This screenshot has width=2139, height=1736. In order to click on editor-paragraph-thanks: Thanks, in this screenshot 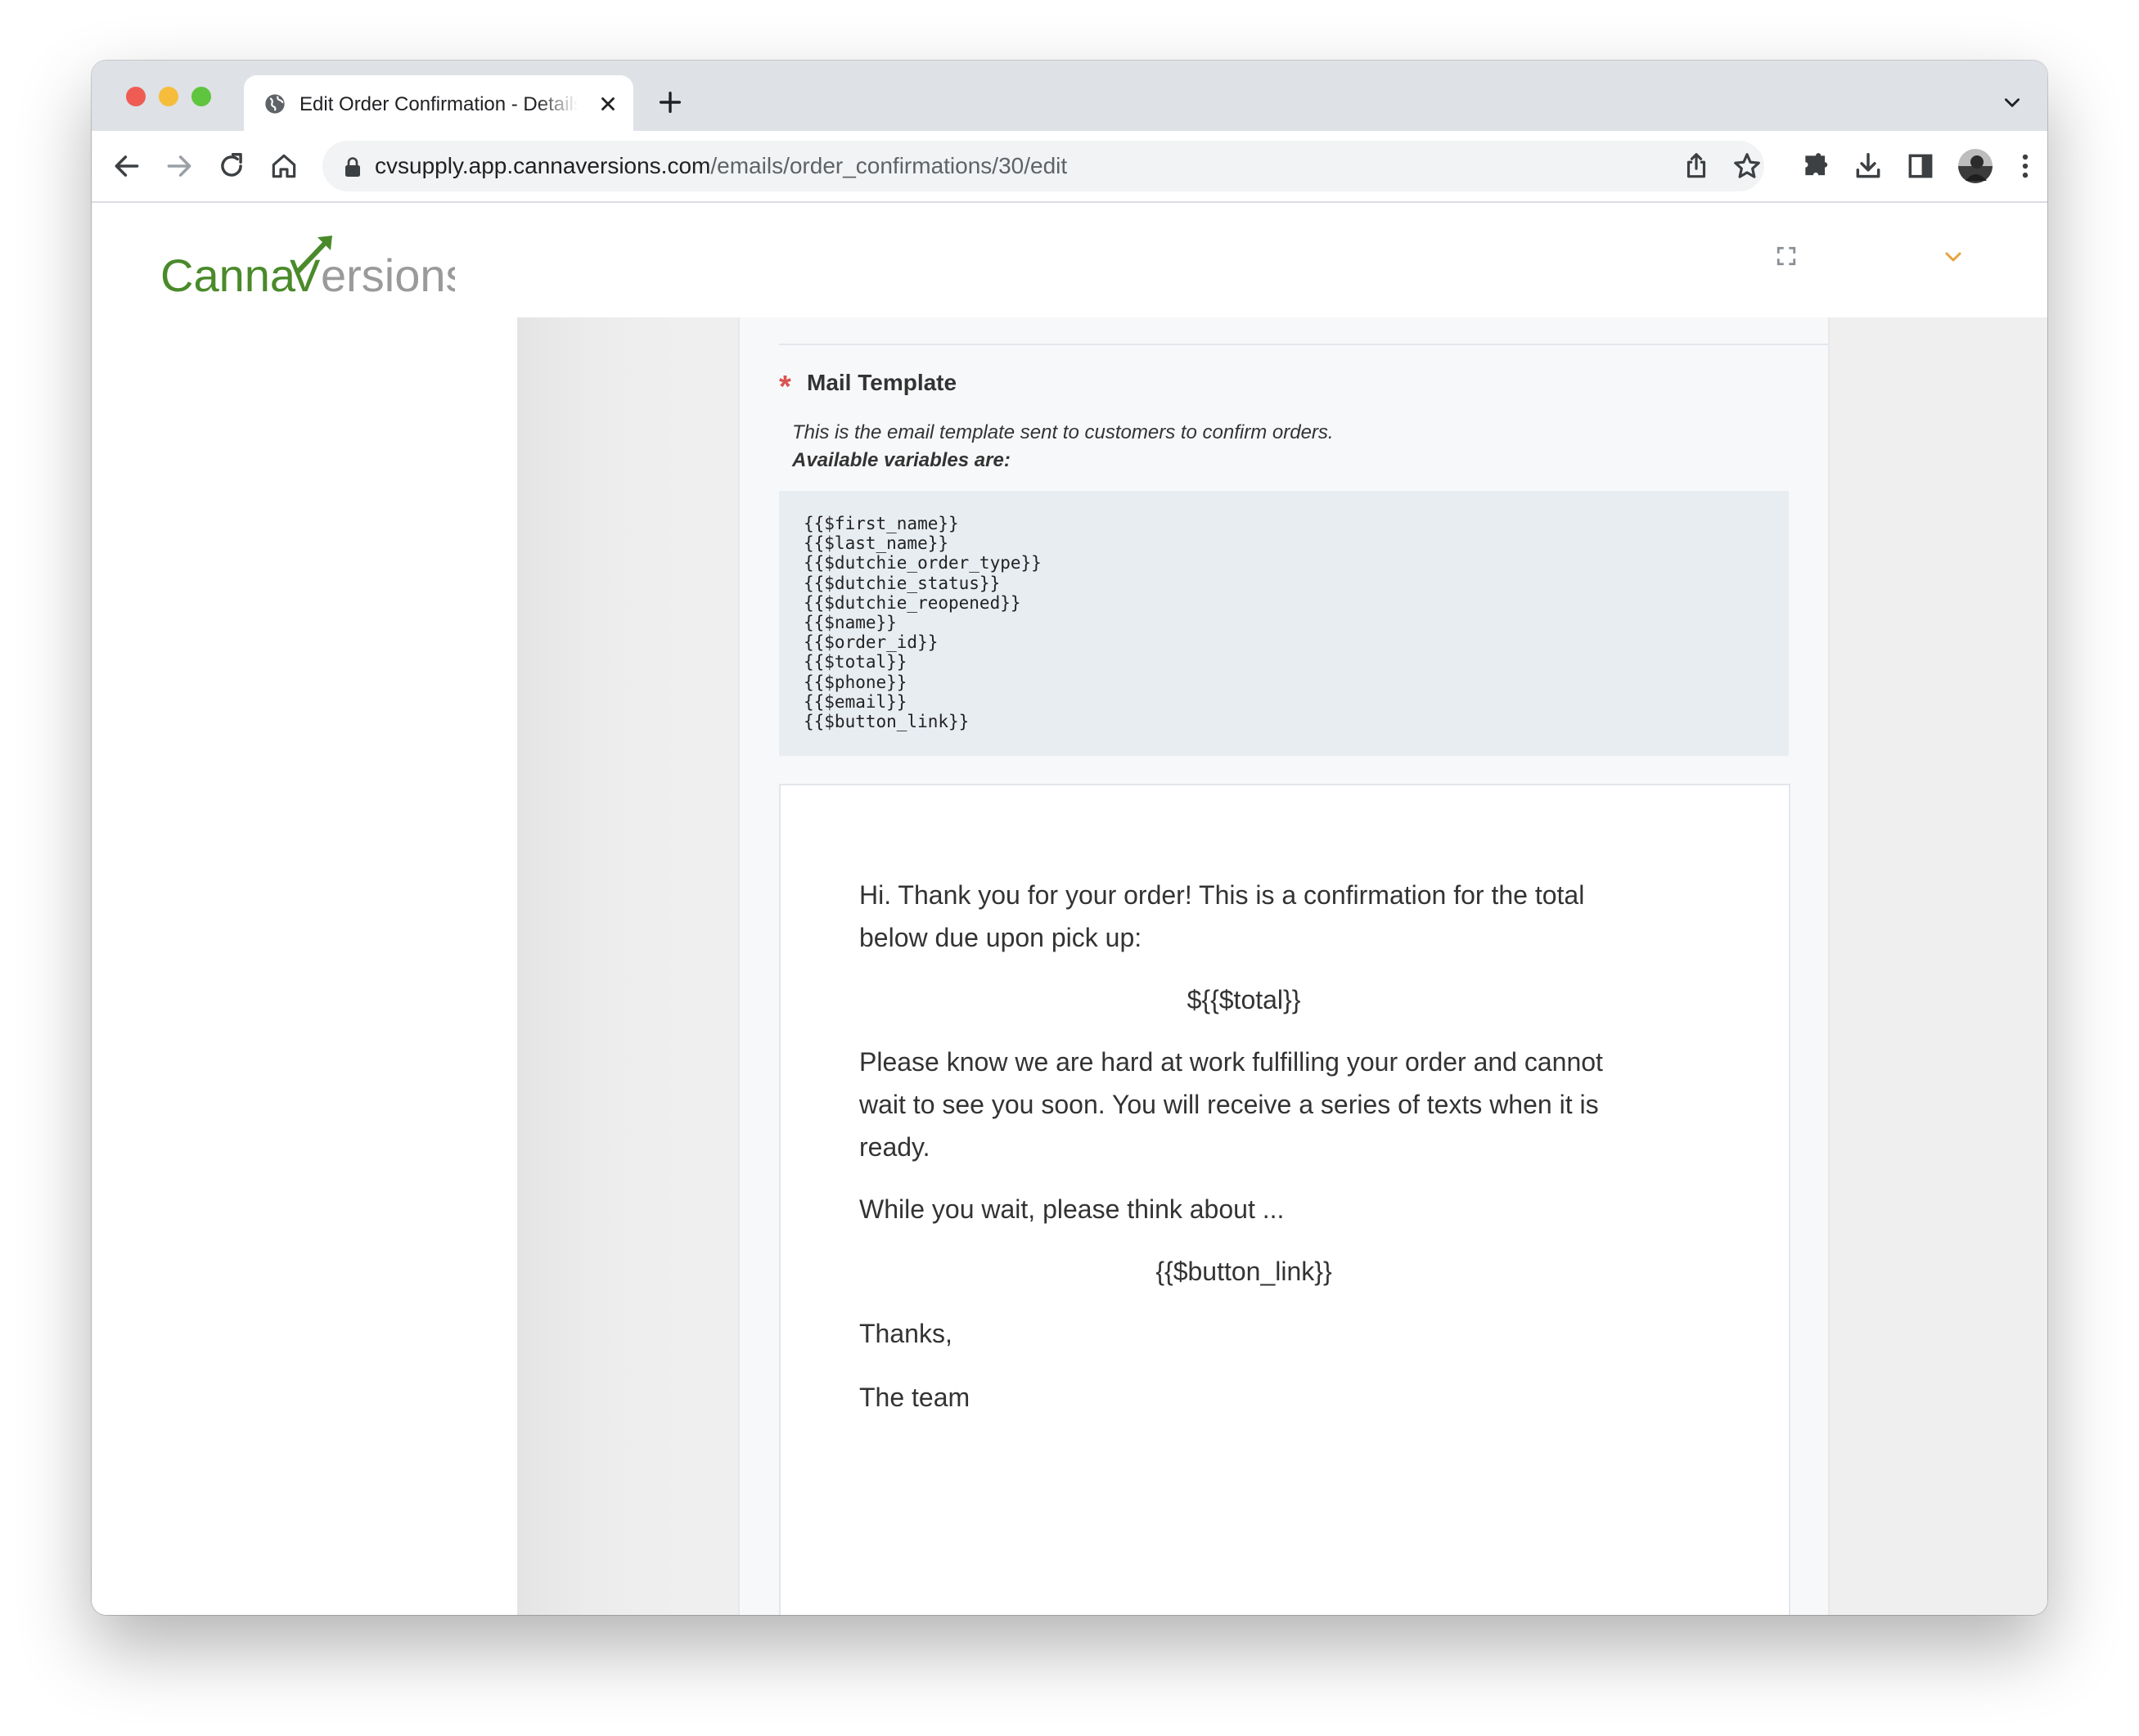, I will do `click(1243, 1333)`.